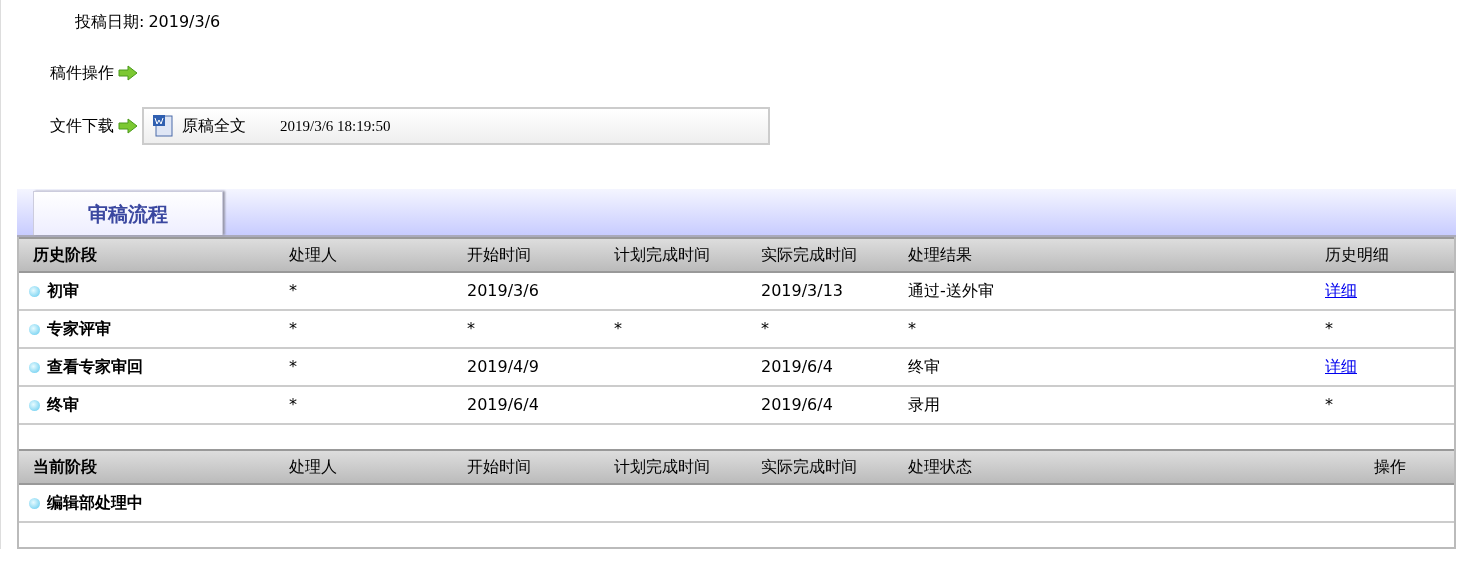 The image size is (1472, 578). What do you see at coordinates (1390, 467) in the screenshot?
I see `column-header: 操作` at bounding box center [1390, 467].